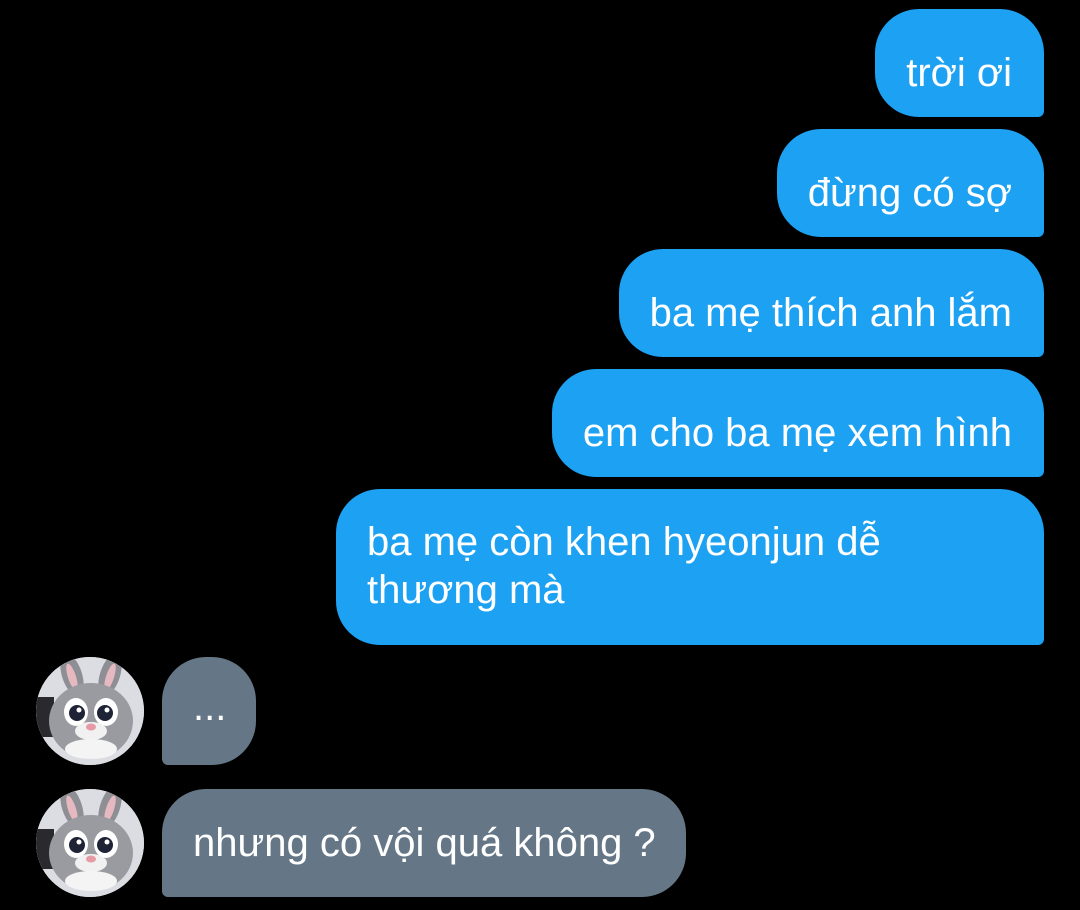 The image size is (1080, 910). I want to click on message-text: nhưng có vội quá không ?, so click(424, 843).